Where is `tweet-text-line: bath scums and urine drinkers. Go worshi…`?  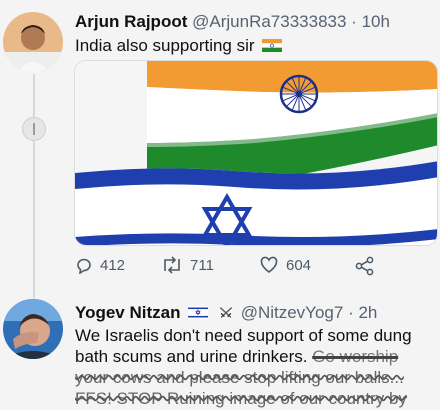
tweet-text-line: bath scums and urine drinkers. Go worshi… is located at coordinates (256, 356).